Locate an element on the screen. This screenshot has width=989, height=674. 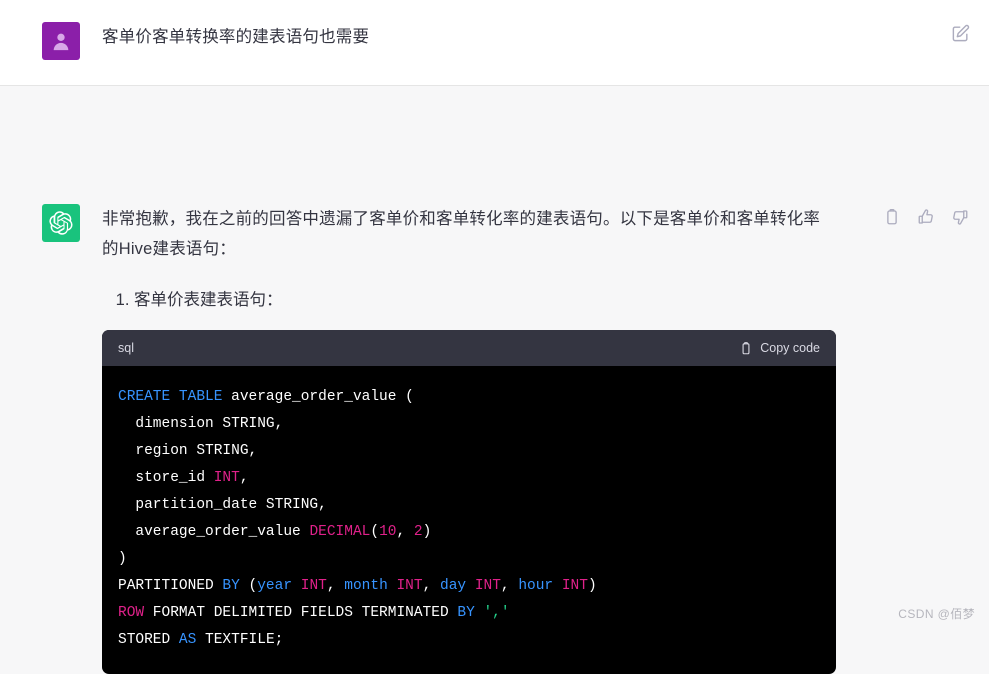
code-token: 2 is located at coordinates (418, 532).